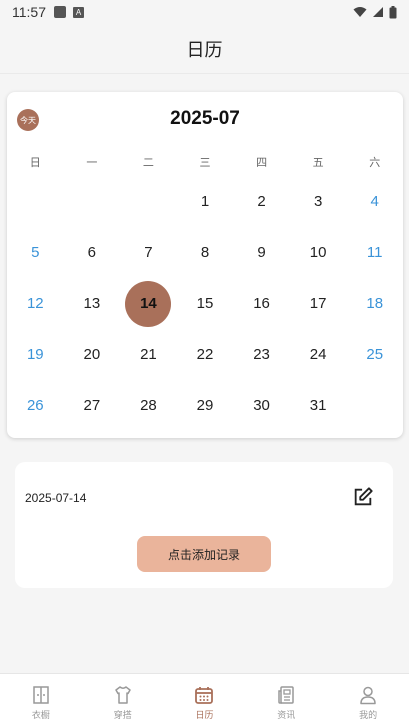 Image resolution: width=409 pixels, height=728 pixels. I want to click on calendar-day: 7, so click(148, 252).